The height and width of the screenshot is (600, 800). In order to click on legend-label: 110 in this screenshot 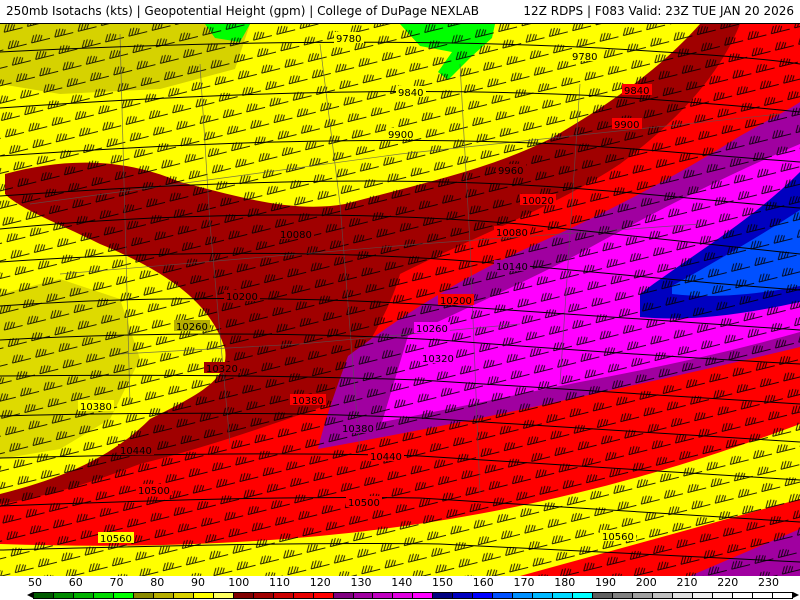, I will do `click(279, 582)`.